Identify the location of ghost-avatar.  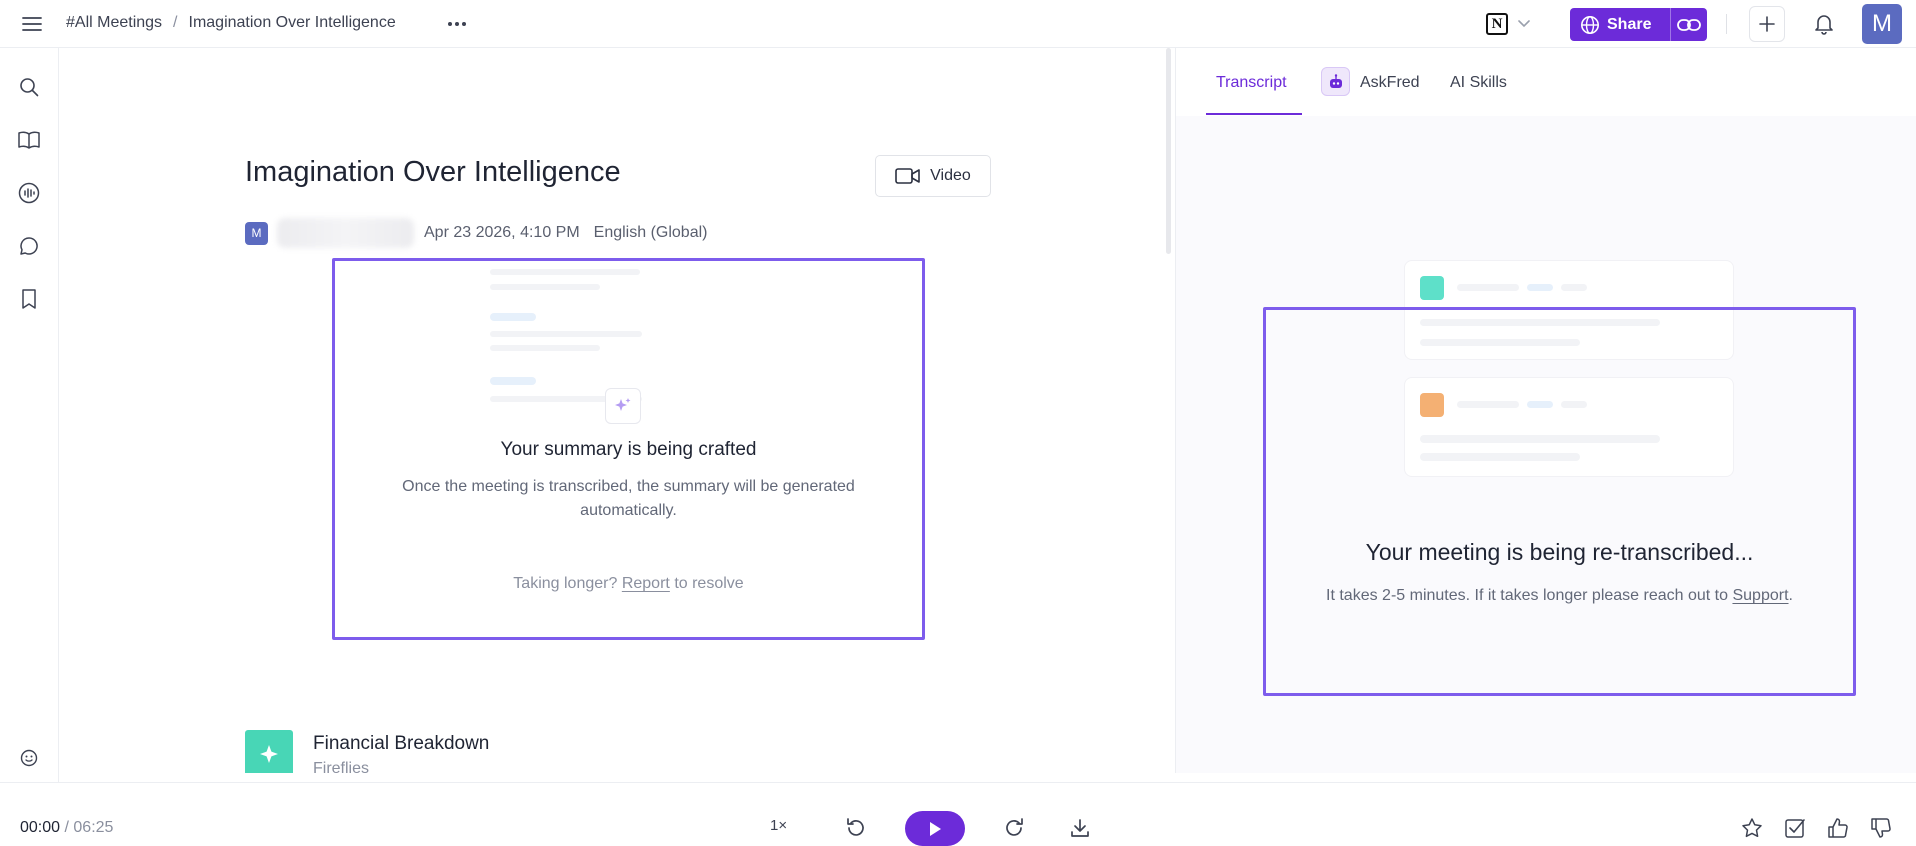
(1432, 288).